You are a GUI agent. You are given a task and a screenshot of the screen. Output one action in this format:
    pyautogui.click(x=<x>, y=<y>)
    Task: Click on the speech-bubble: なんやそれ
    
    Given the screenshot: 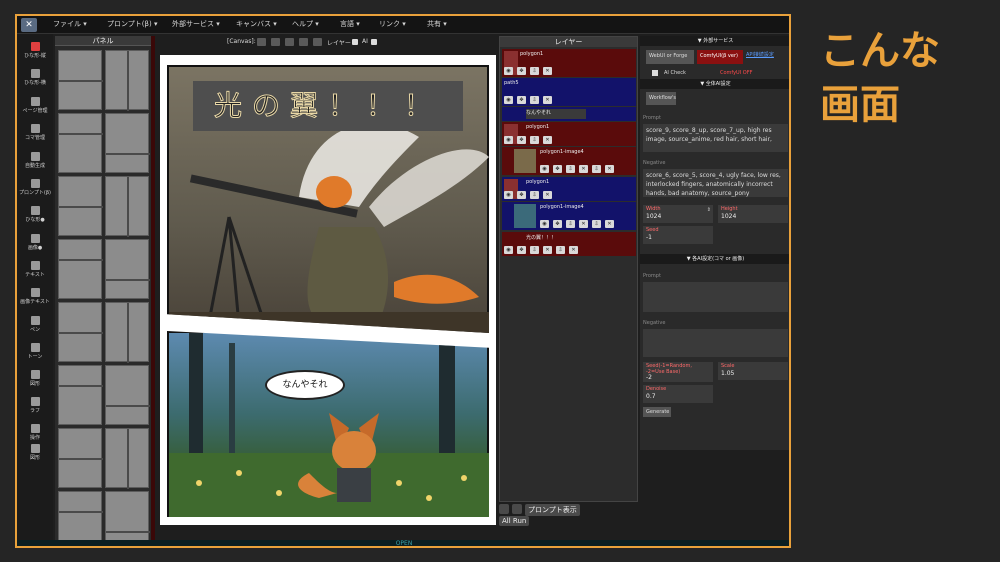 What is the action you would take?
    pyautogui.click(x=305, y=385)
    